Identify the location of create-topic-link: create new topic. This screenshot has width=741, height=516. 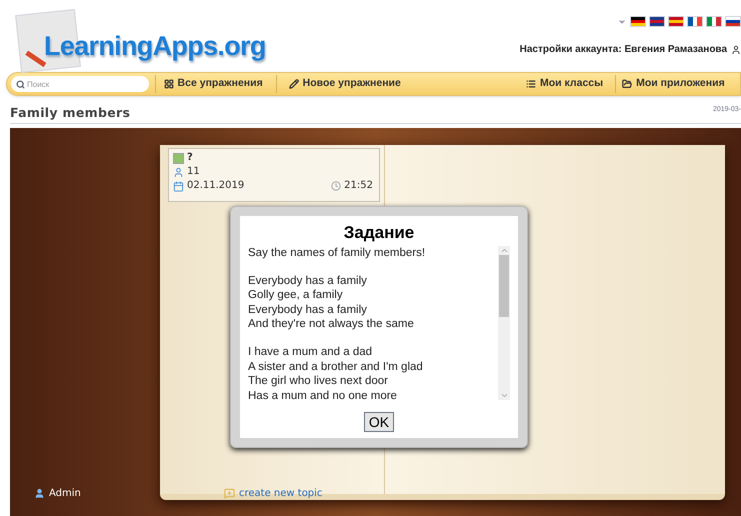
(280, 493).